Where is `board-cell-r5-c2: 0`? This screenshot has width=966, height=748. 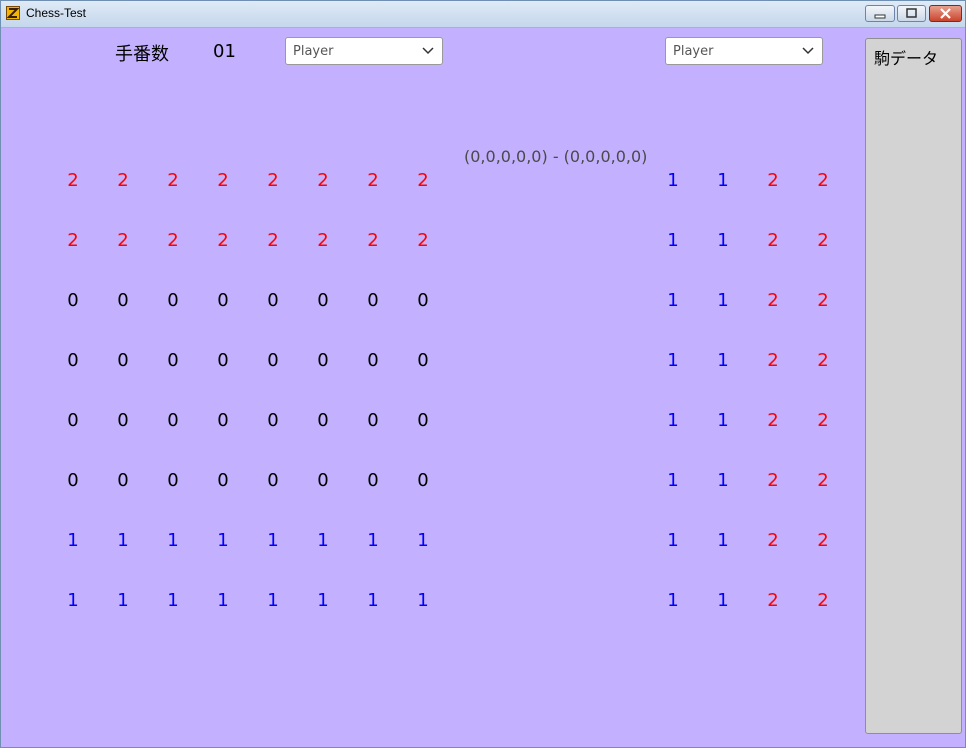 board-cell-r5-c2: 0 is located at coordinates (123, 421).